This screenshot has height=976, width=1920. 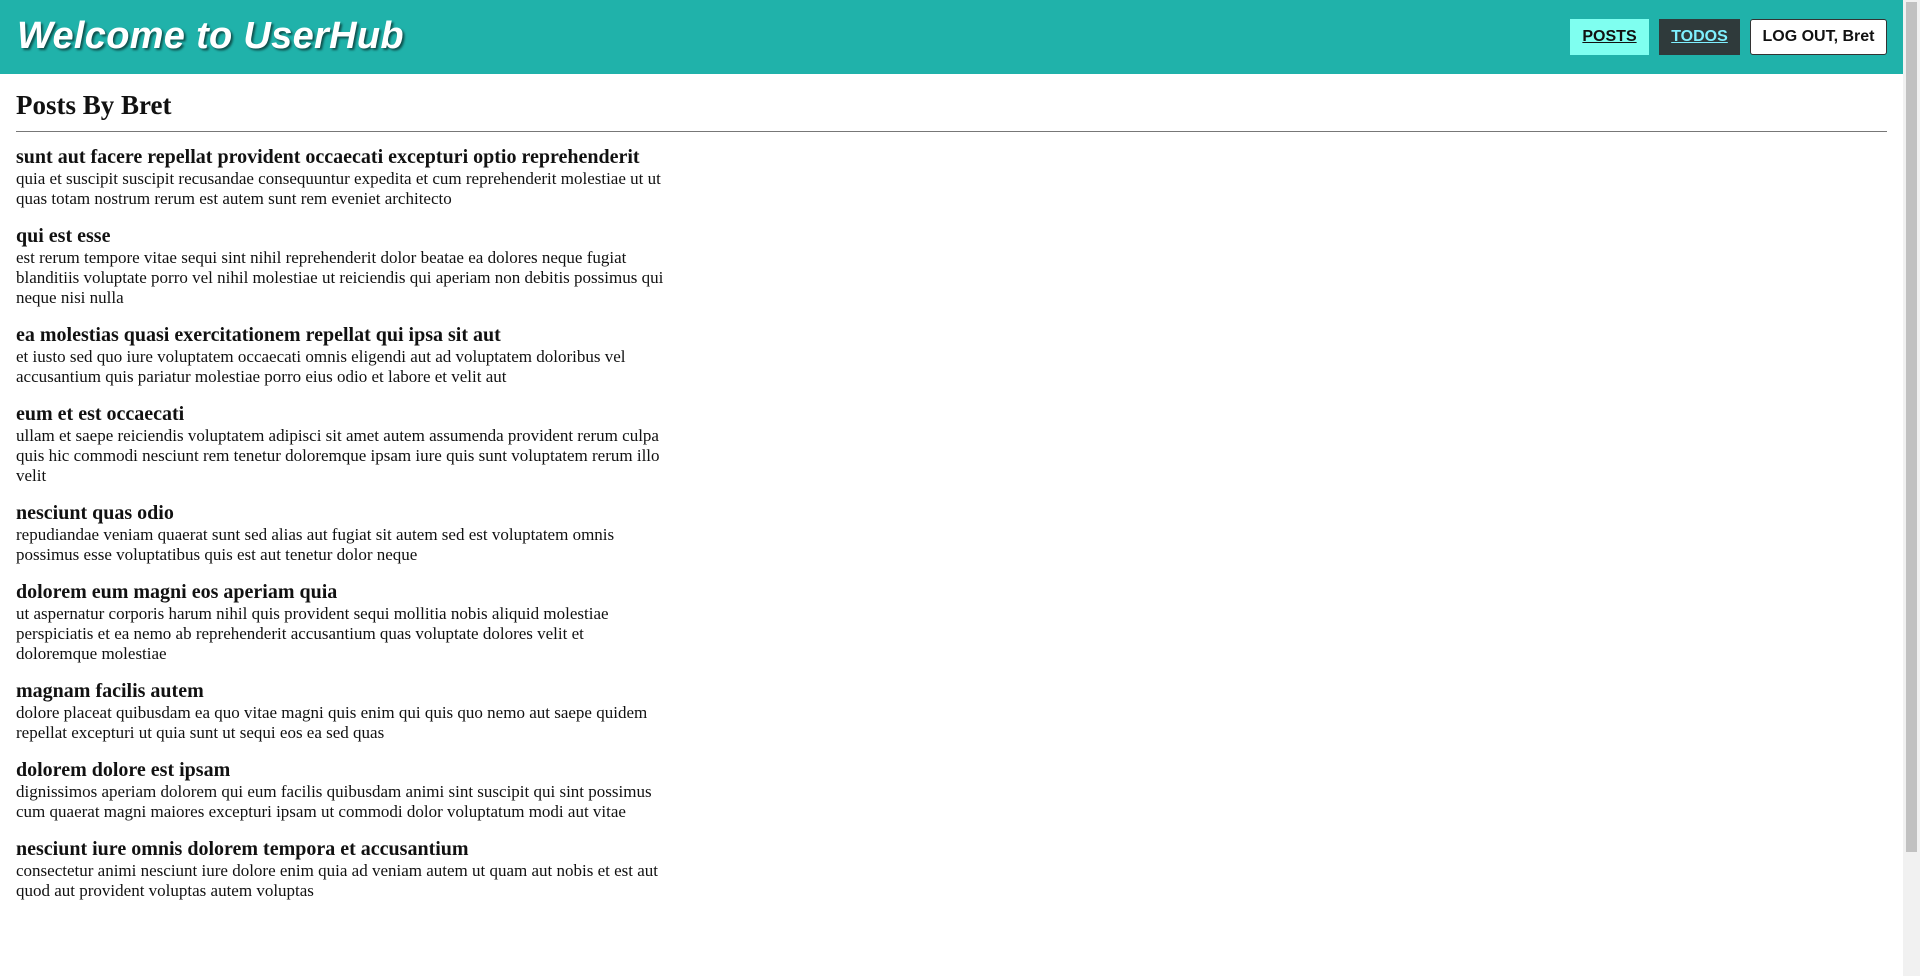 What do you see at coordinates (1699, 37) in the screenshot?
I see `todos-nav-button: TODOS` at bounding box center [1699, 37].